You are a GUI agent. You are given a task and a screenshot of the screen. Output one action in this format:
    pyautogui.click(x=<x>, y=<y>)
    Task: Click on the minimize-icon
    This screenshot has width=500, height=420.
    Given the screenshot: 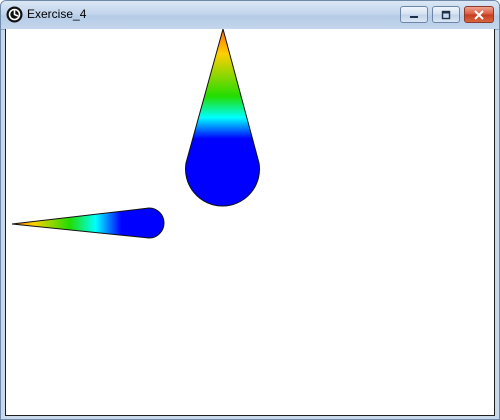 What is the action you would take?
    pyautogui.click(x=414, y=16)
    